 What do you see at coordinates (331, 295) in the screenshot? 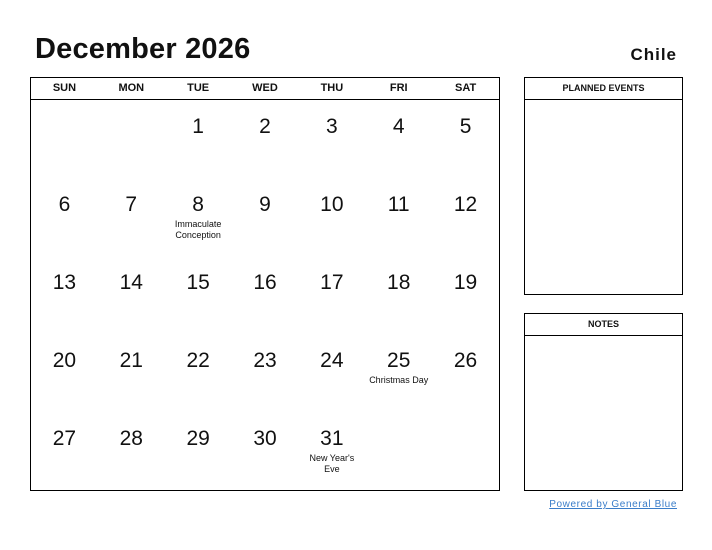
I see `day-cell: 17` at bounding box center [331, 295].